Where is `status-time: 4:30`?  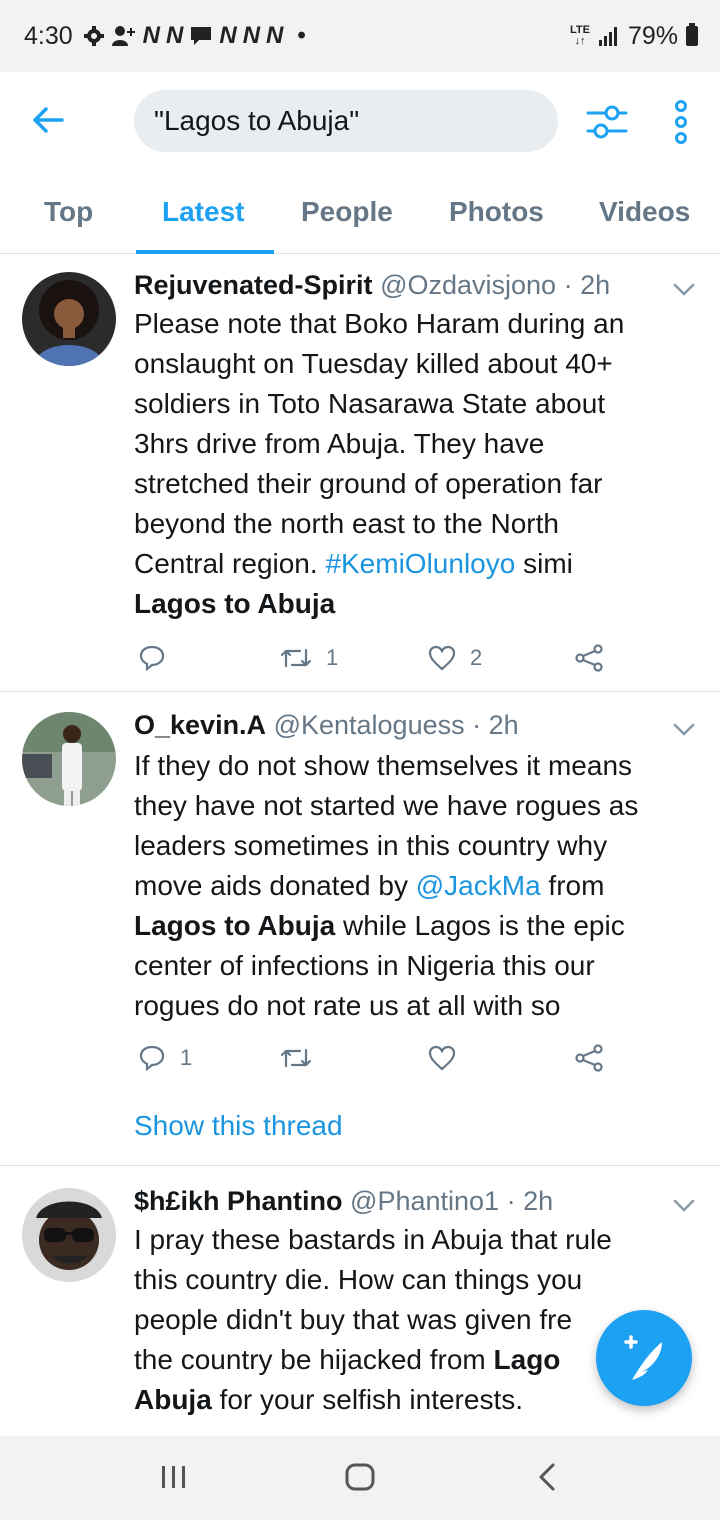
status-time: 4:30 is located at coordinates (48, 35).